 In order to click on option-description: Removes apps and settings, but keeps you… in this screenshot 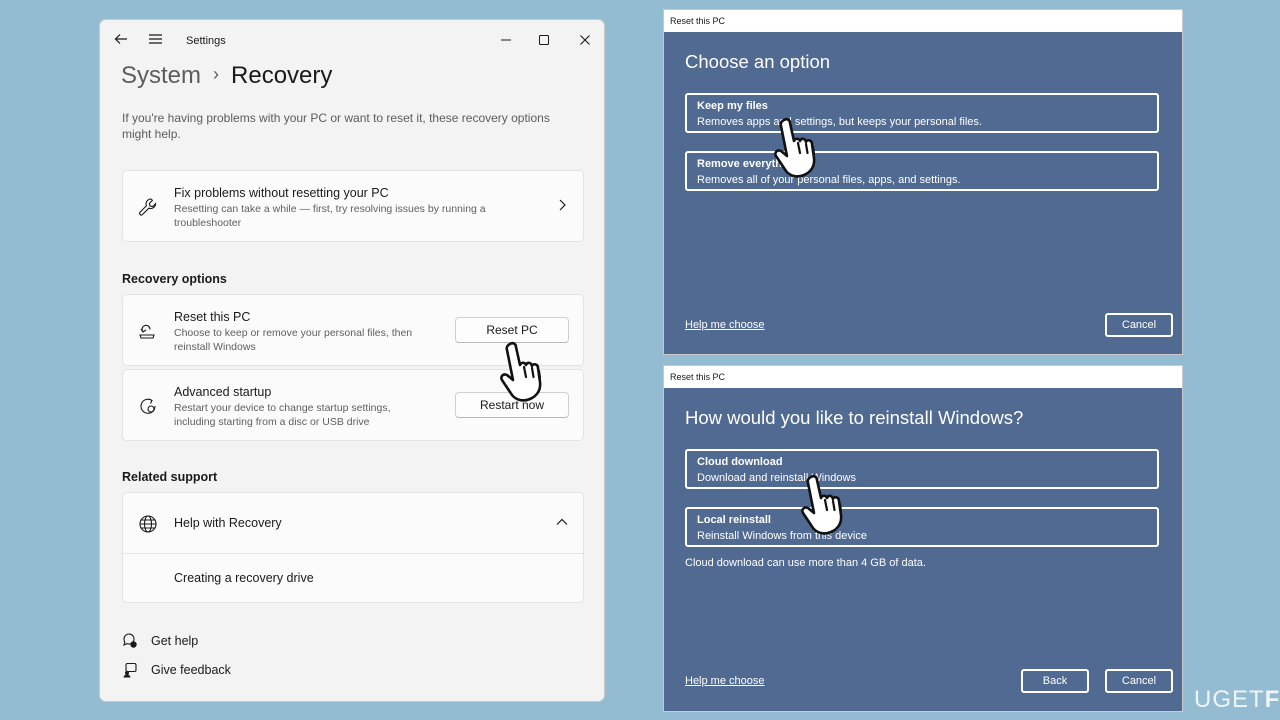, I will do `click(839, 122)`.